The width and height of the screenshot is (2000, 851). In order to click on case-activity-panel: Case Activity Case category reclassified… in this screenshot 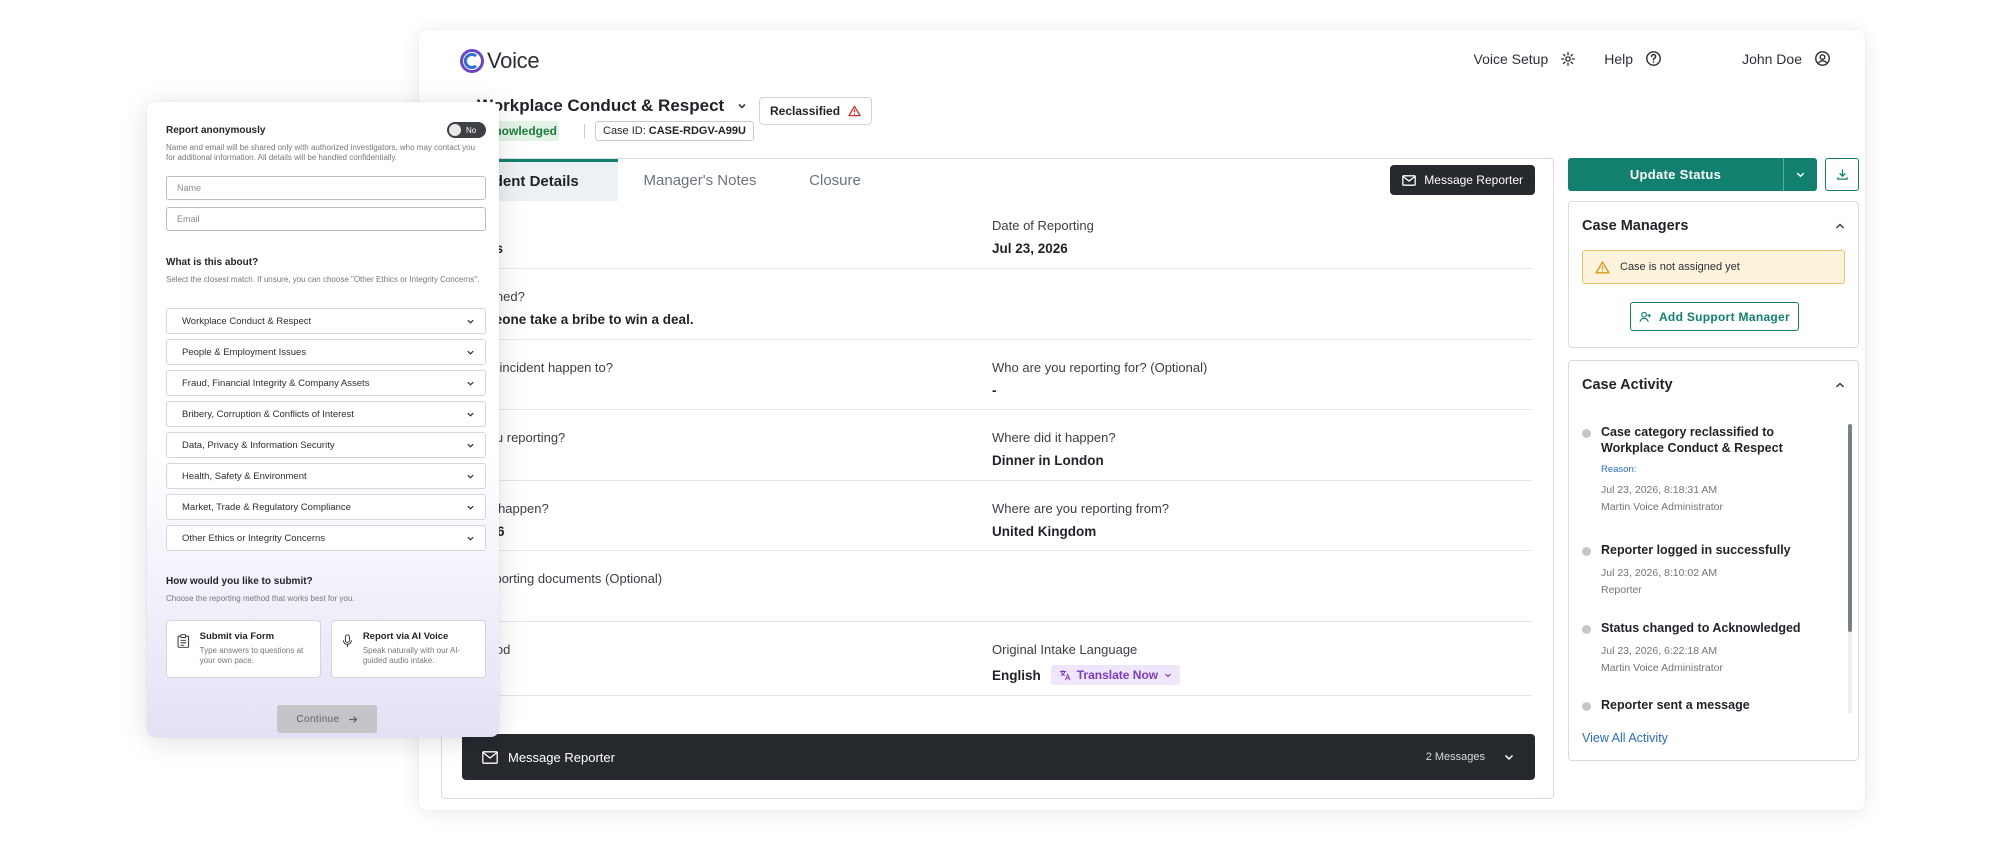, I will do `click(1713, 560)`.